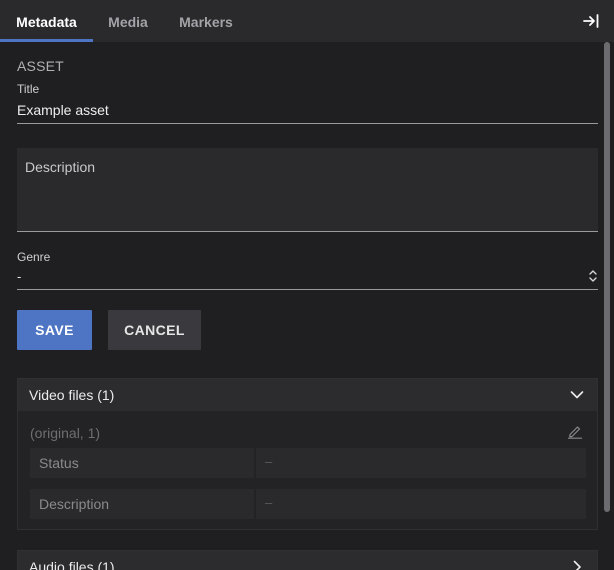 This screenshot has height=570, width=614. What do you see at coordinates (607, 277) in the screenshot?
I see `scrollbar-thumb` at bounding box center [607, 277].